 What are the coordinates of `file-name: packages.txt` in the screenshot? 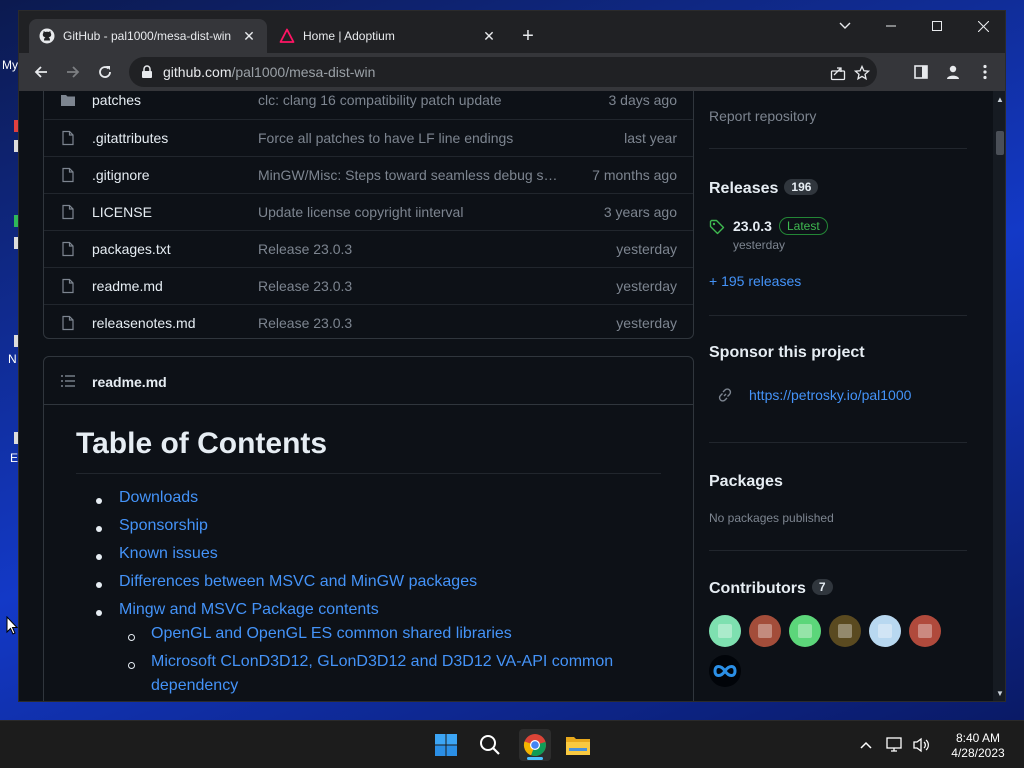 It's located at (131, 249).